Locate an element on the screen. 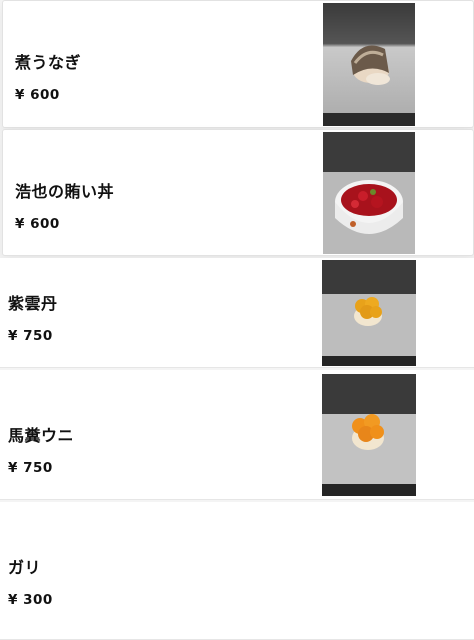 The width and height of the screenshot is (474, 640). purple-urchin-nigiri-photo is located at coordinates (369, 313).